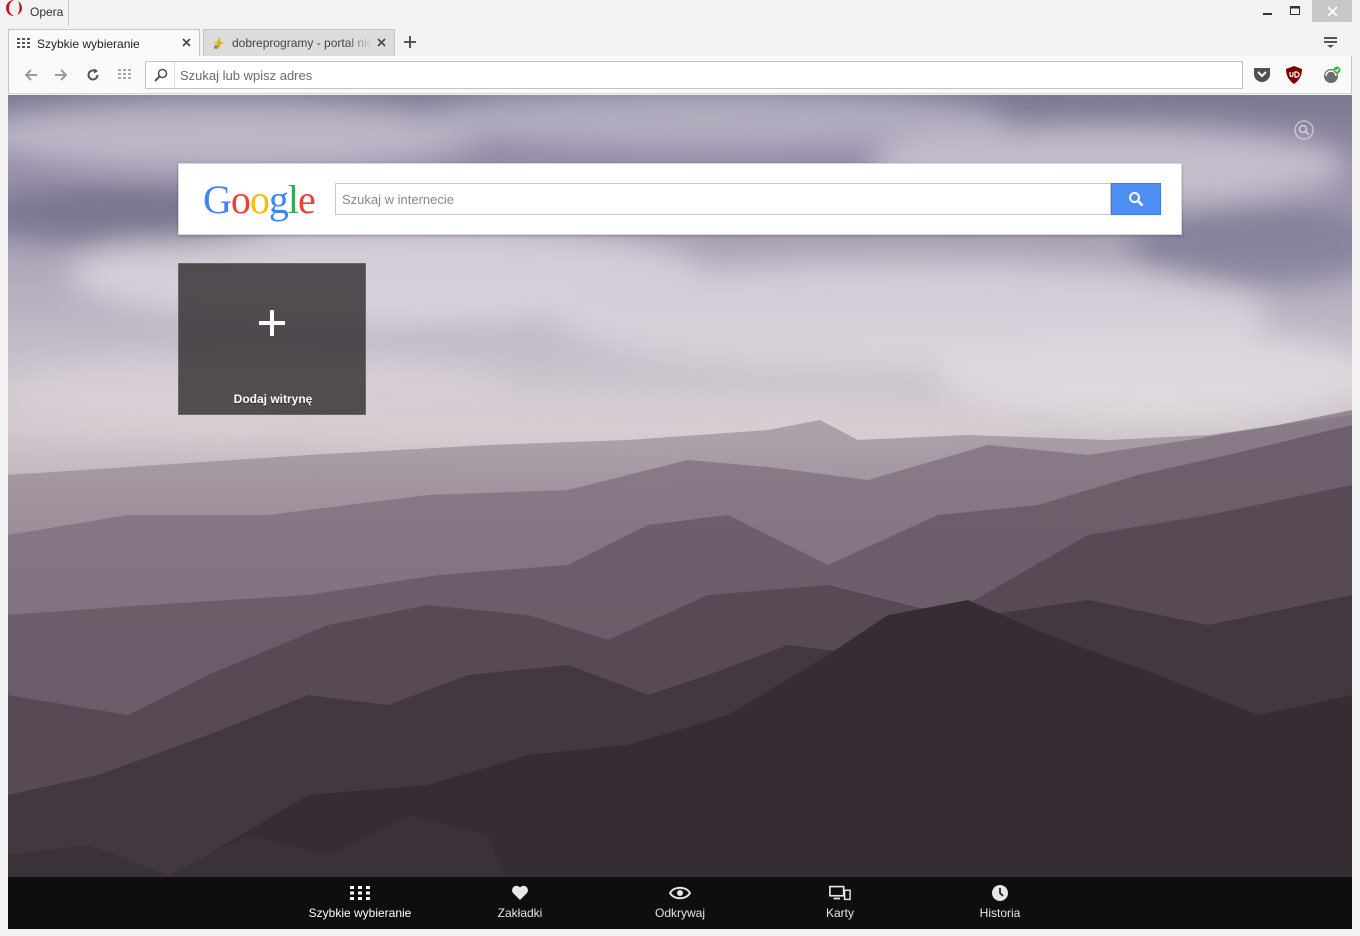 Image resolution: width=1360 pixels, height=936 pixels. I want to click on maximize-button, so click(1295, 11).